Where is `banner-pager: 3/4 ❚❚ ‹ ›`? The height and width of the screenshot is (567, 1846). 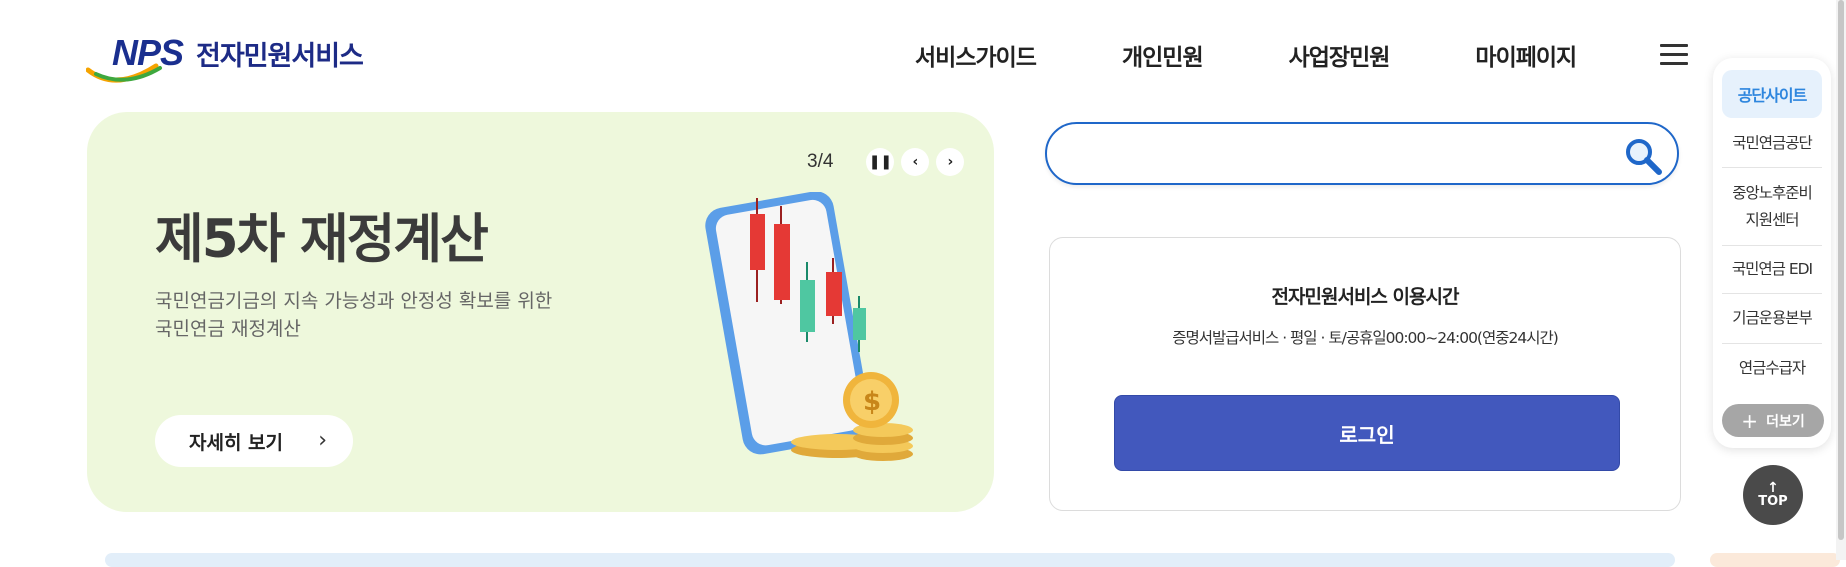
banner-pager: 3/4 ❚❚ ‹ › is located at coordinates (886, 162).